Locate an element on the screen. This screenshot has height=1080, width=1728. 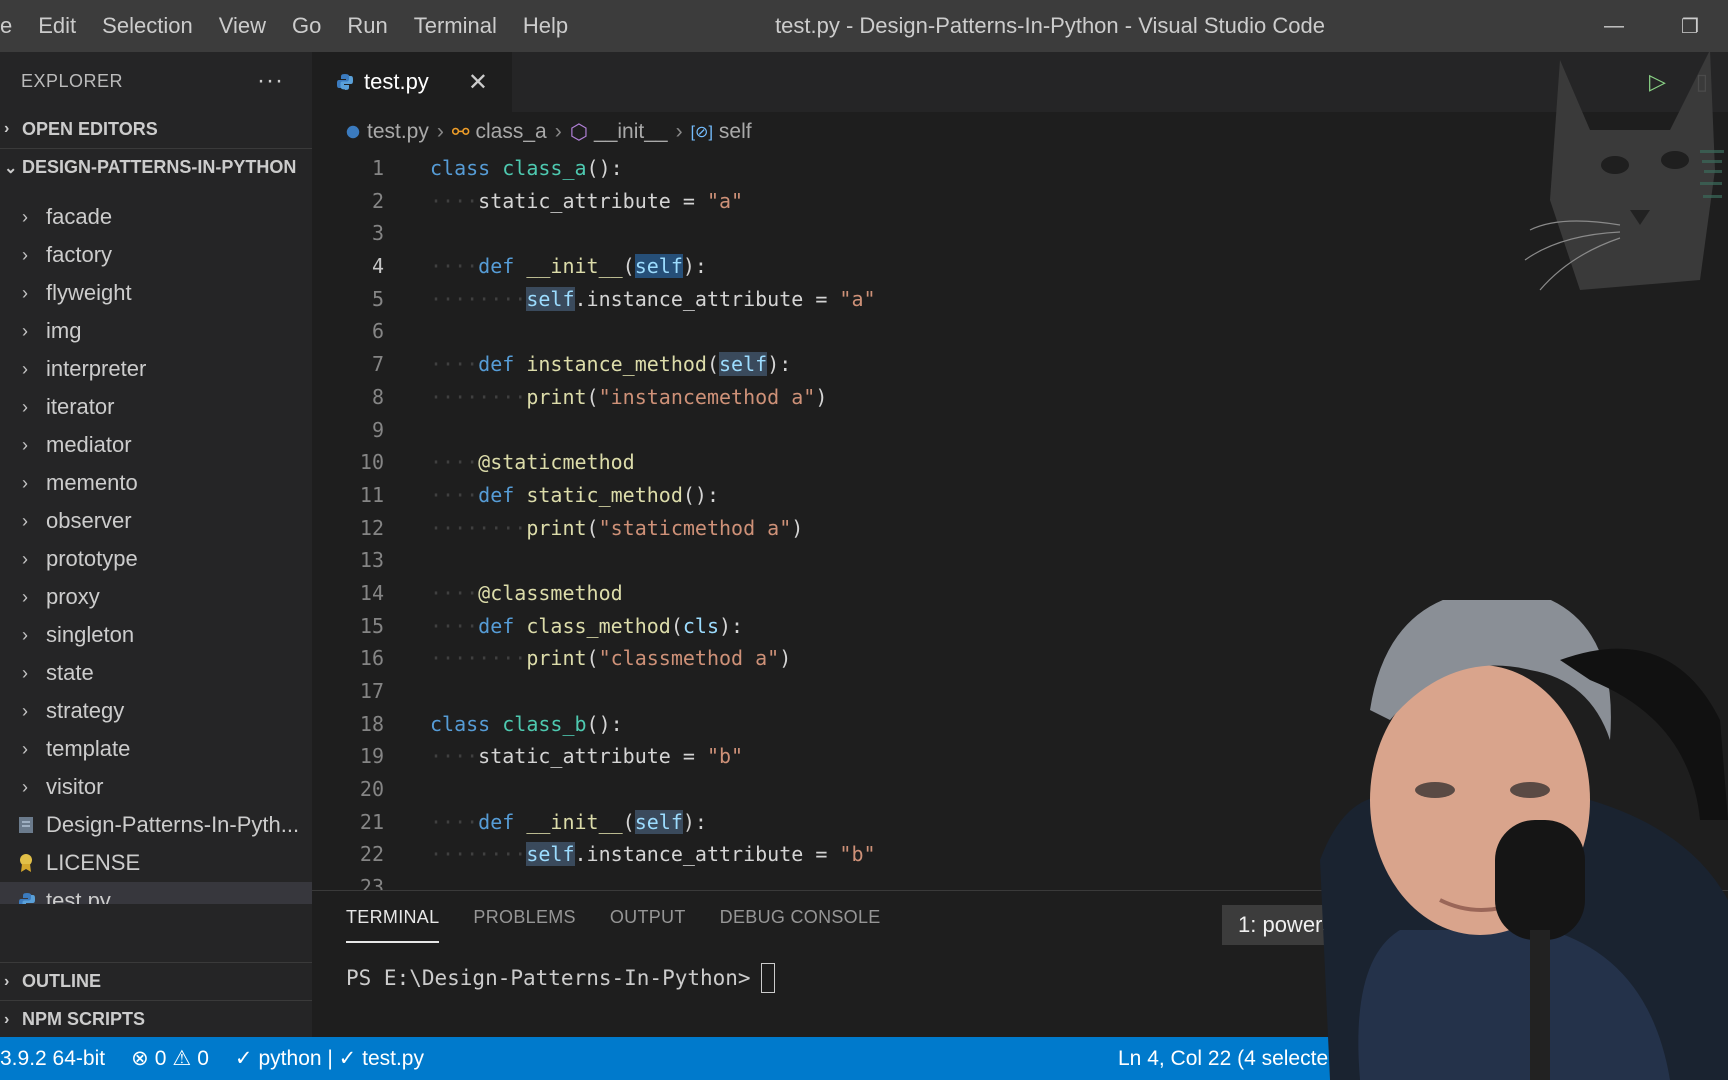
tree-folder-flyweight: › flyweight is located at coordinates (156, 293).